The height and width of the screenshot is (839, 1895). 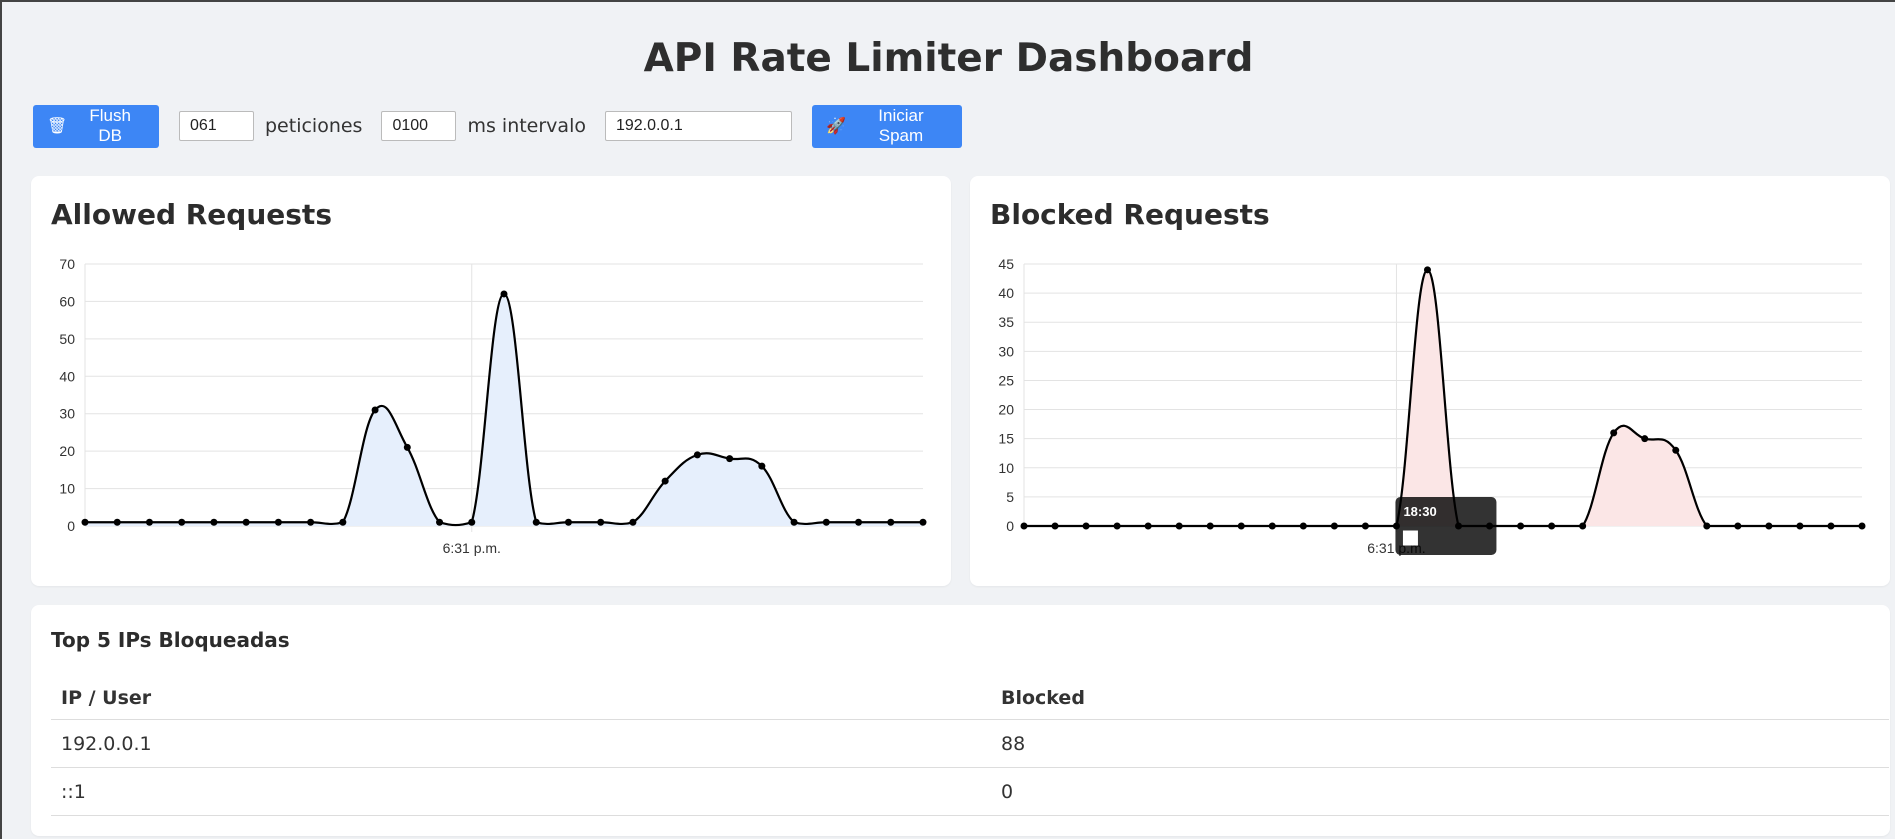 I want to click on table-header-row: IP / User Blocked, so click(x=970, y=698).